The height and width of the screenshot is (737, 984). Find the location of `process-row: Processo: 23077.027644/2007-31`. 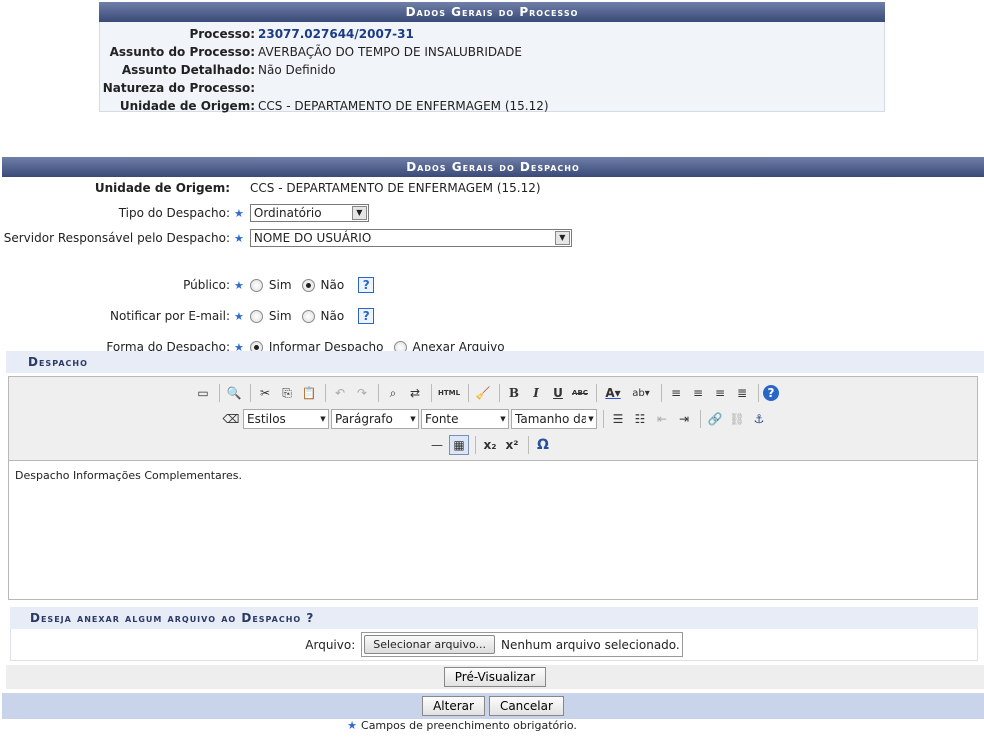

process-row: Processo: 23077.027644/2007-31 is located at coordinates (301, 34).